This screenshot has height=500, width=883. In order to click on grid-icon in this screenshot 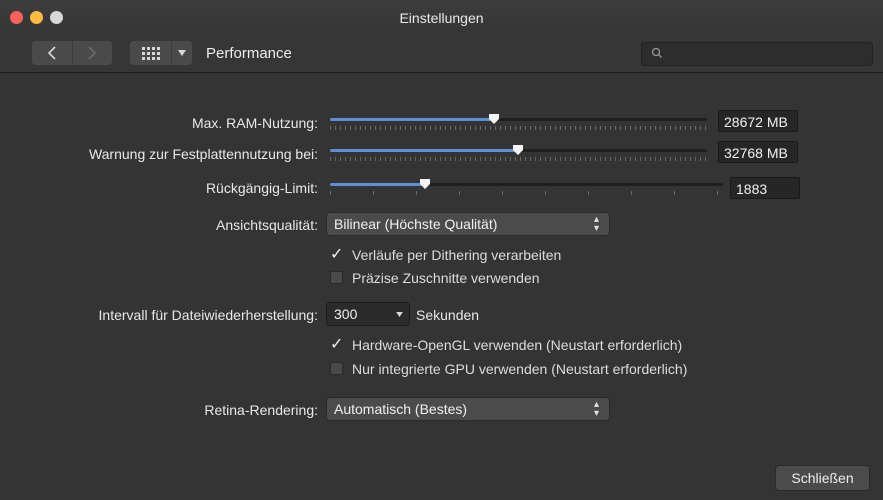, I will do `click(150, 53)`.